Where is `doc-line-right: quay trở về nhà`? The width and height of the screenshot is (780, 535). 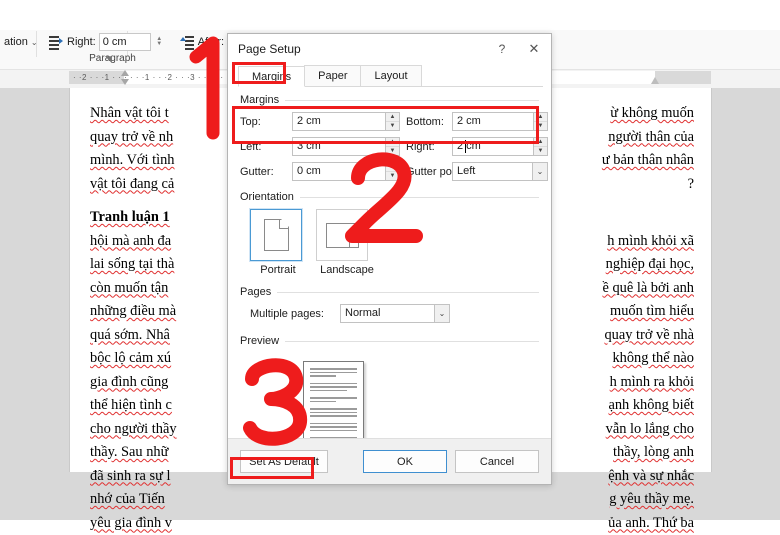 doc-line-right: quay trở về nhà is located at coordinates (649, 336).